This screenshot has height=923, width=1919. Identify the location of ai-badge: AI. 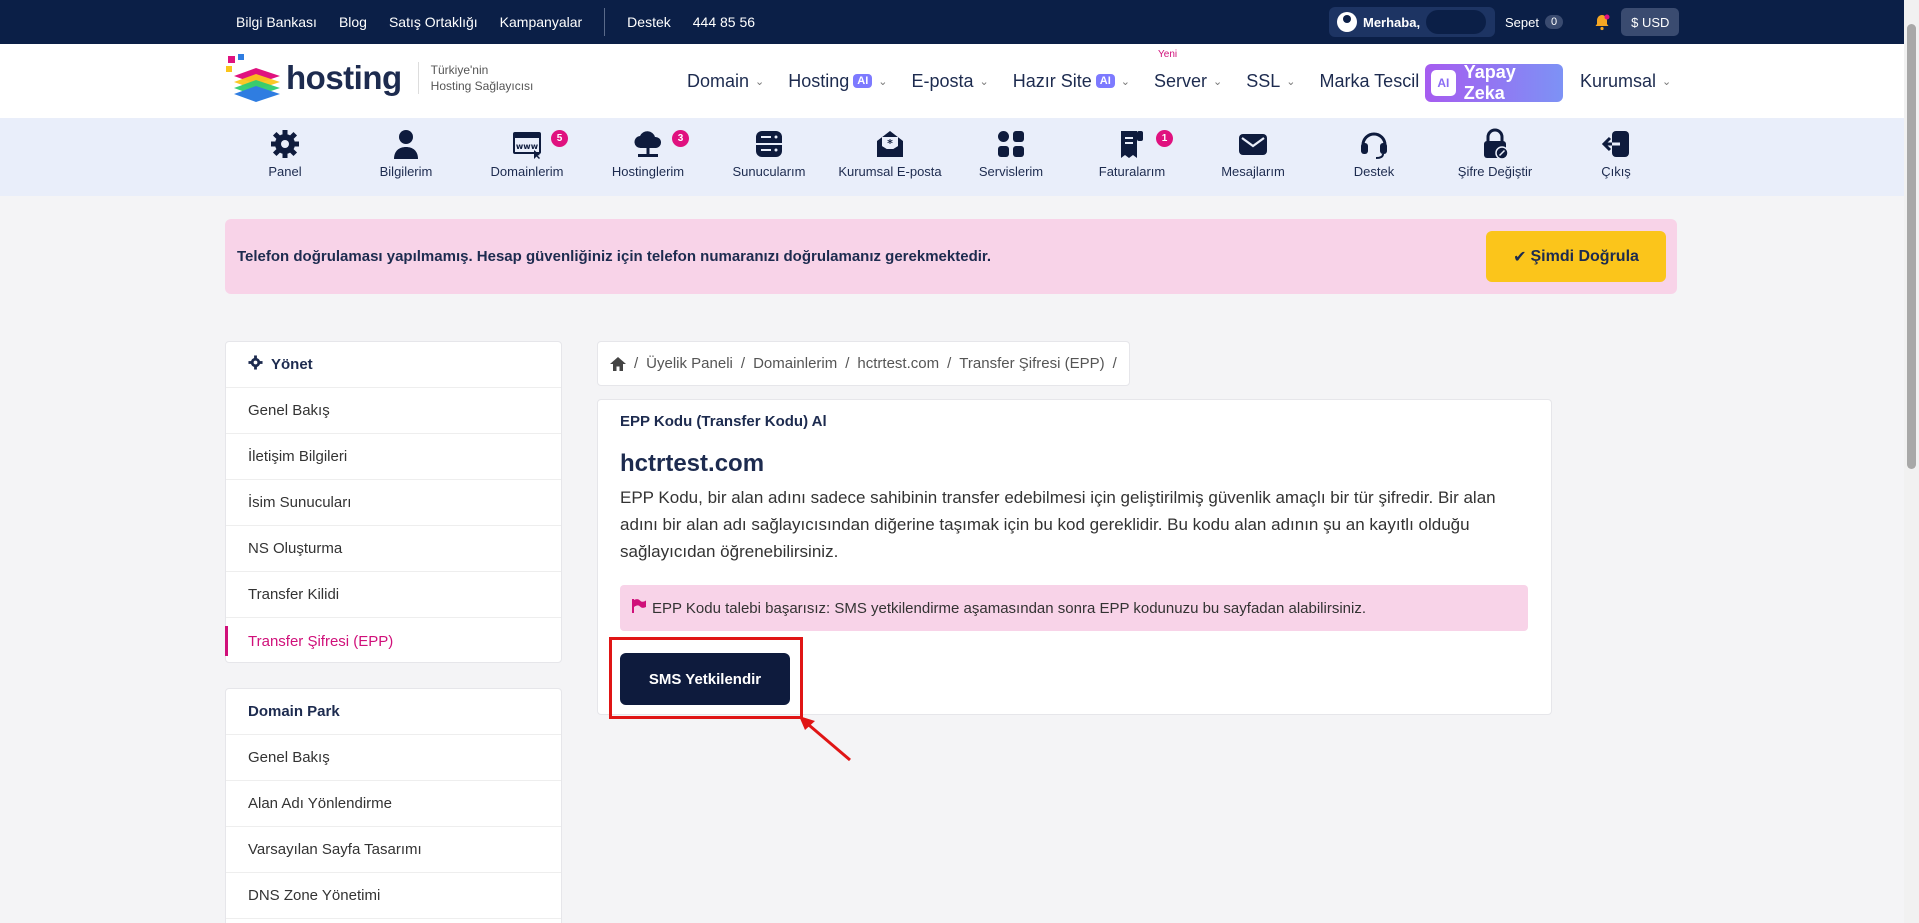
(863, 81).